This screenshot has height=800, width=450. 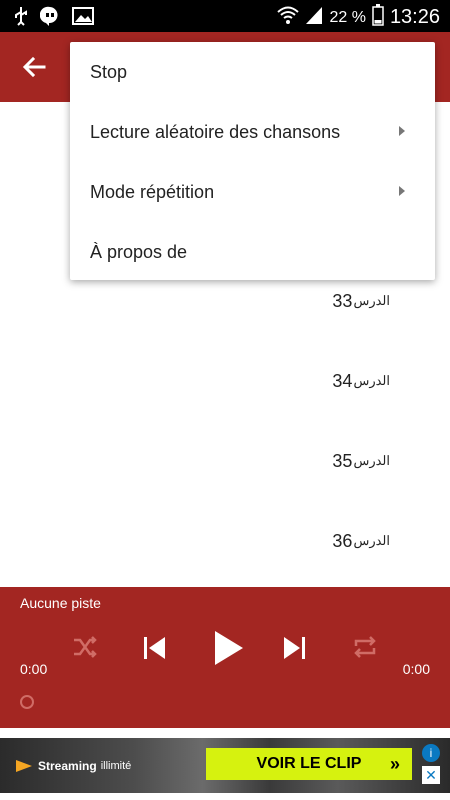 What do you see at coordinates (416, 669) in the screenshot?
I see `duration-time: 0:00` at bounding box center [416, 669].